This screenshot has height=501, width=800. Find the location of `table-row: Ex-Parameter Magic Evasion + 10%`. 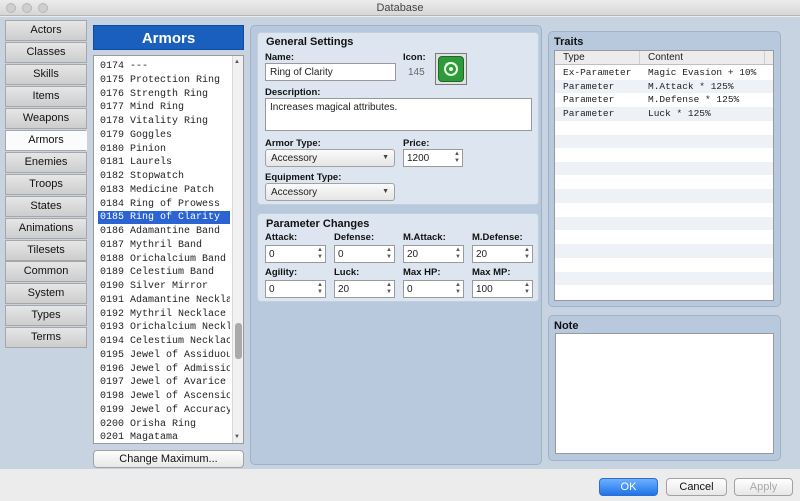

table-row: Ex-Parameter Magic Evasion + 10% is located at coordinates (664, 73).